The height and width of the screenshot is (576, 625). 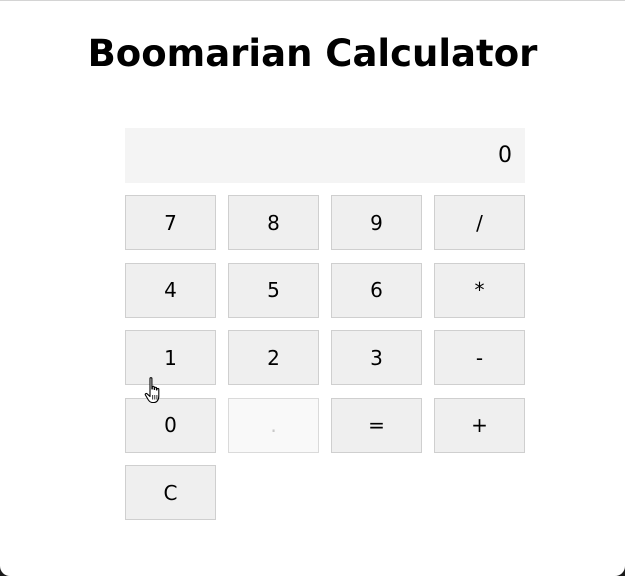 I want to click on subtract-button: -, so click(x=479, y=357).